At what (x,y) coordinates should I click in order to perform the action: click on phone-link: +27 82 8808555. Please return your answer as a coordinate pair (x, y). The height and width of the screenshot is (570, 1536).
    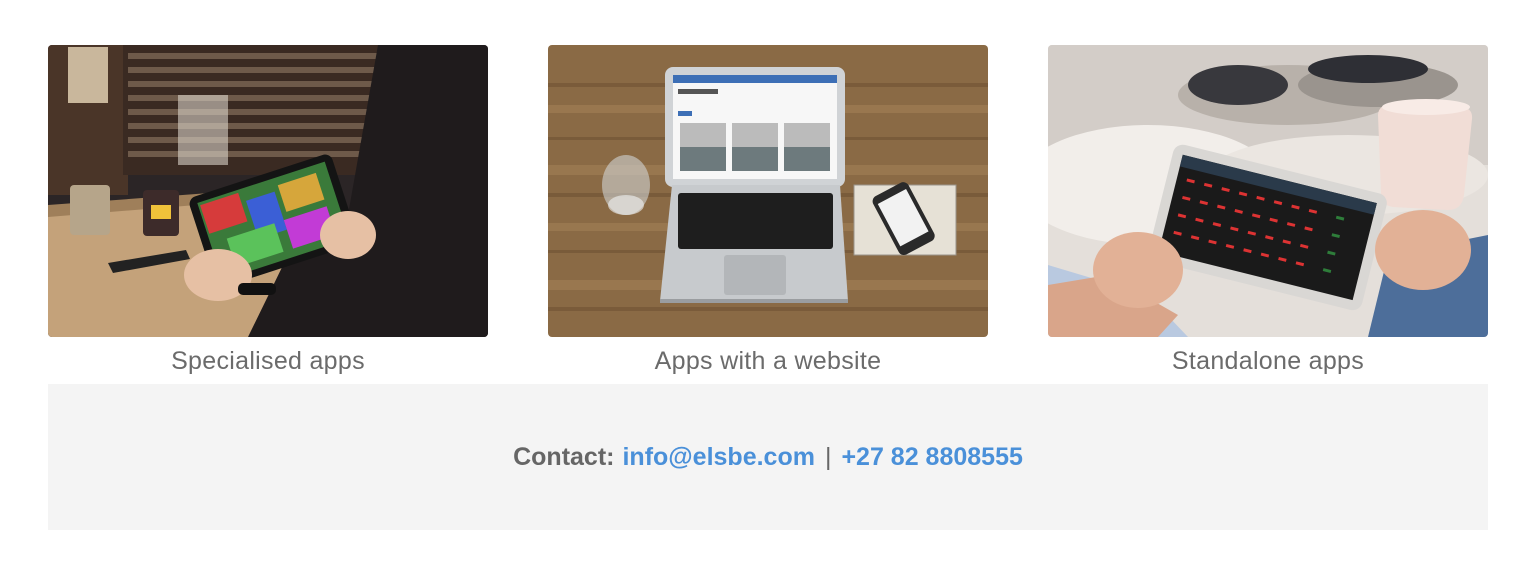
    Looking at the image, I should click on (931, 457).